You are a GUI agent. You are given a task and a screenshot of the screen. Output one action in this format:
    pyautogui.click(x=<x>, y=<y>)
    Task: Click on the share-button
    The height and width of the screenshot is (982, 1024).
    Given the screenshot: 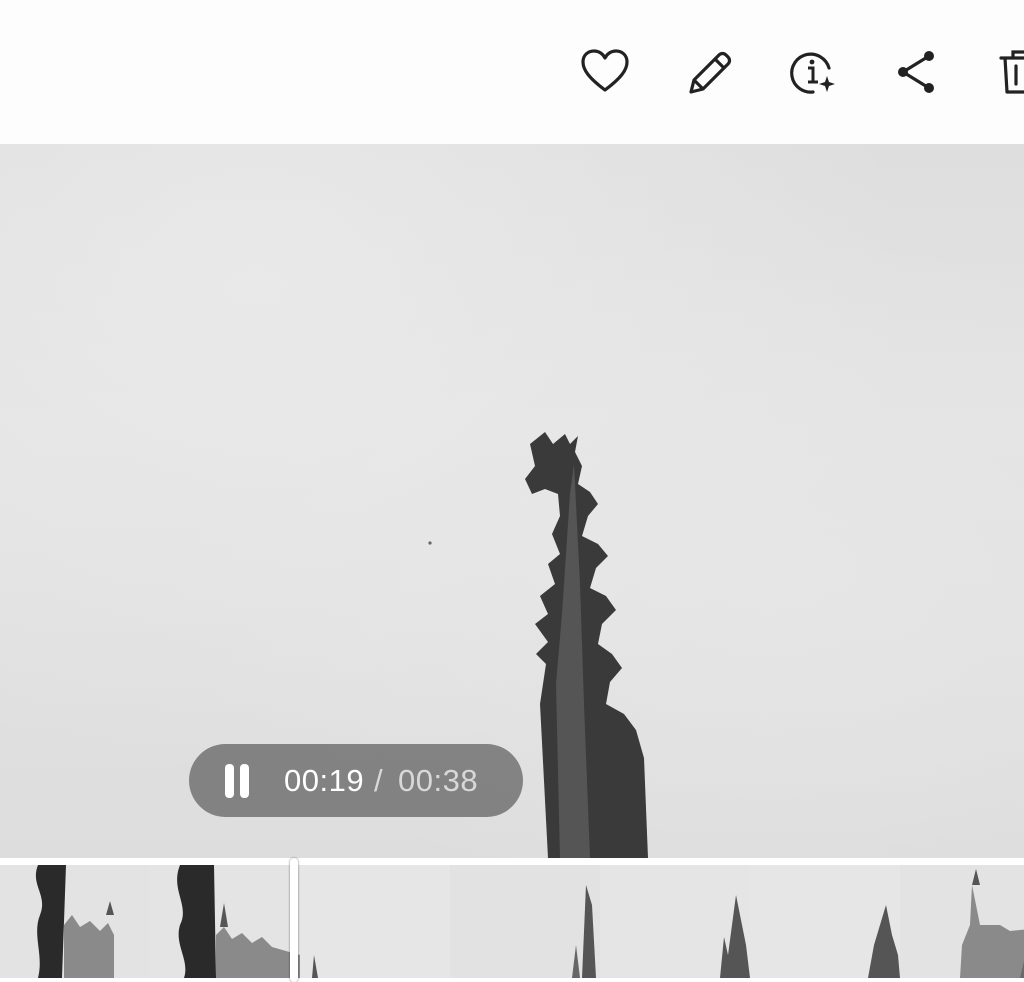 What is the action you would take?
    pyautogui.click(x=917, y=72)
    